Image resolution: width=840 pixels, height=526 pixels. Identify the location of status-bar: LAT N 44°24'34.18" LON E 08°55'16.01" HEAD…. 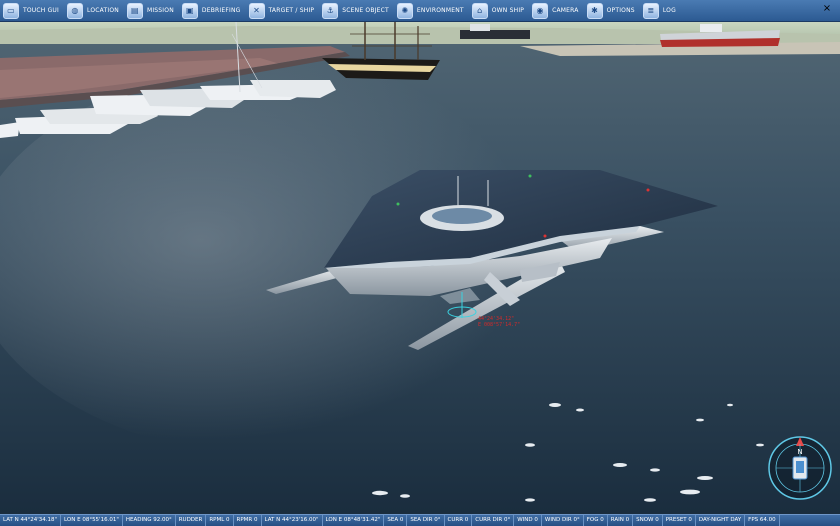
(420, 520).